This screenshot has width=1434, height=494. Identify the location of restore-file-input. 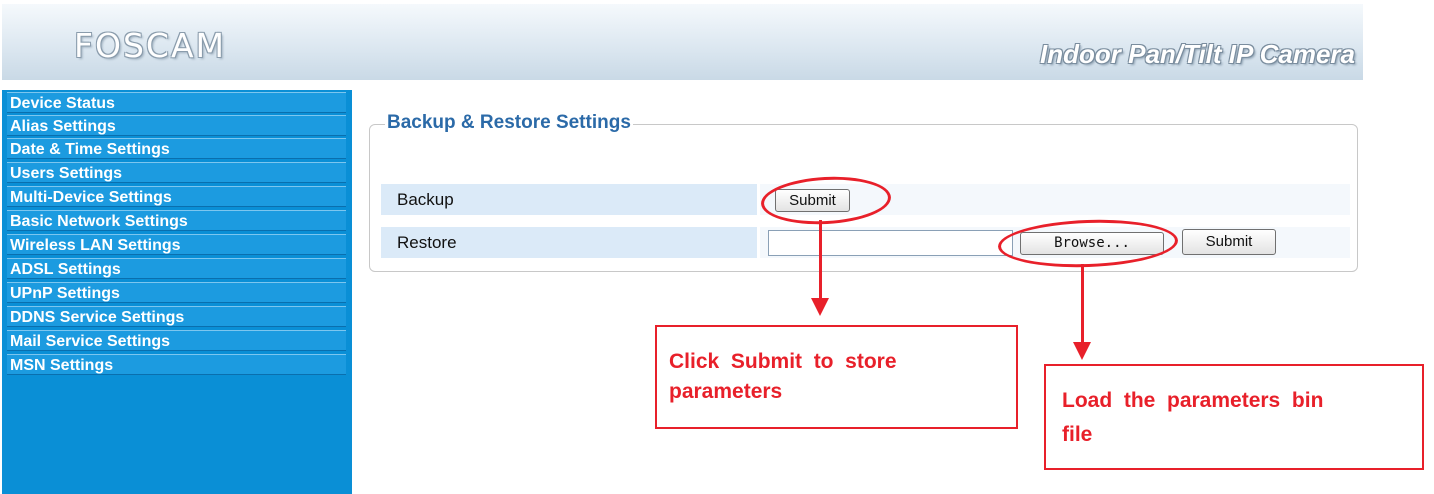
(890, 243).